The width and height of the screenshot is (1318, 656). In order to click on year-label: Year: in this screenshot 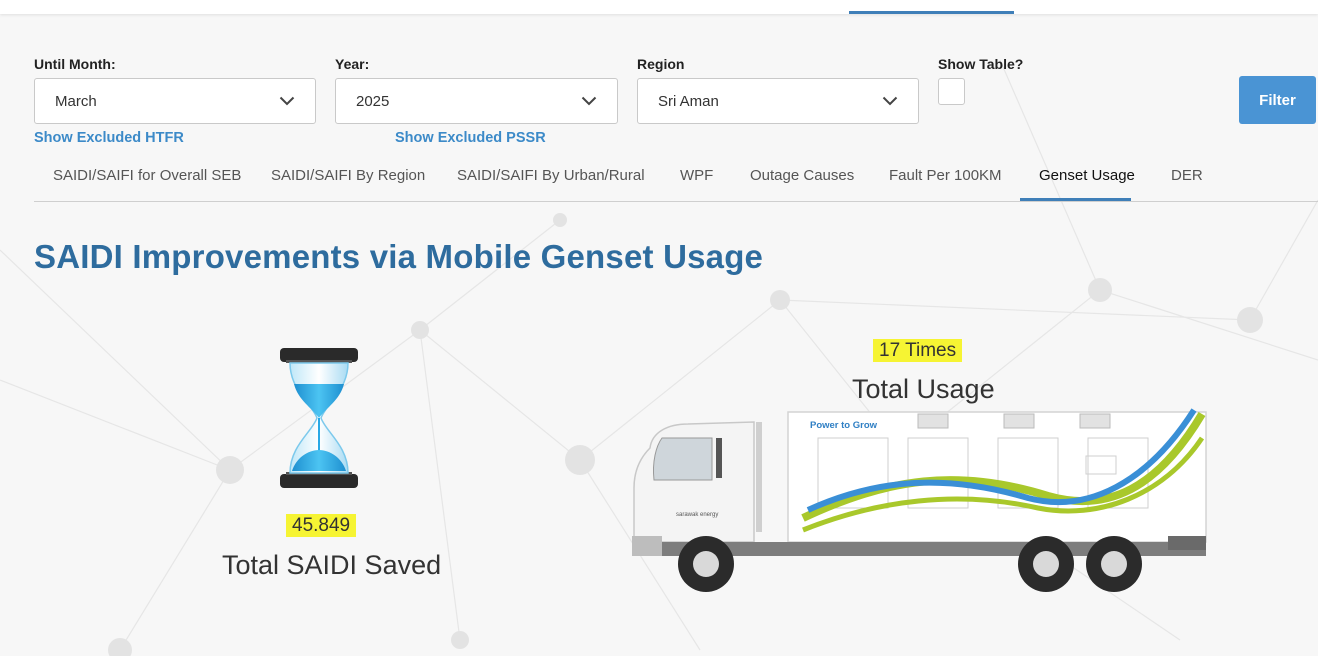, I will do `click(352, 64)`.